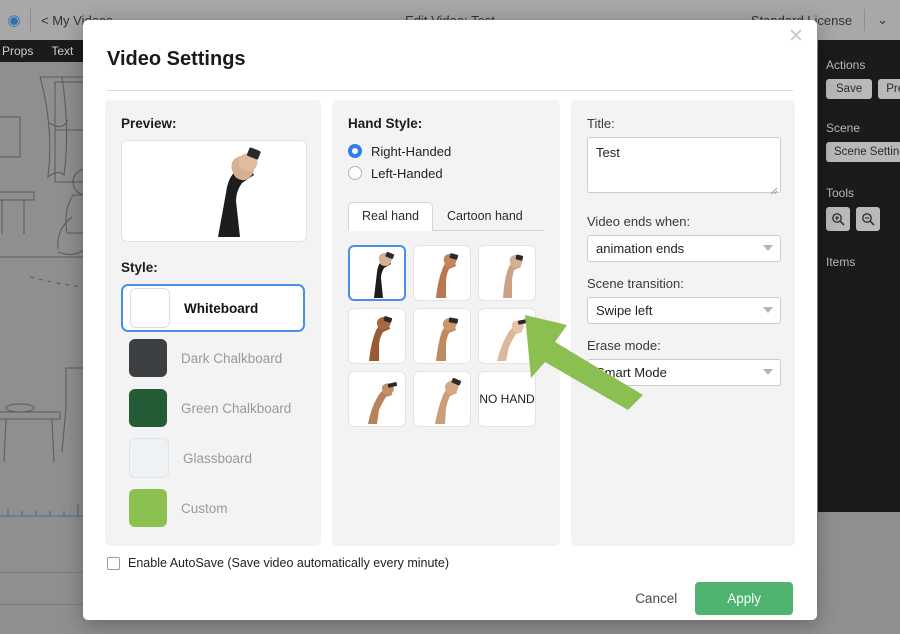 This screenshot has width=900, height=634. What do you see at coordinates (840, 193) in the screenshot?
I see `tools-header: Tools` at bounding box center [840, 193].